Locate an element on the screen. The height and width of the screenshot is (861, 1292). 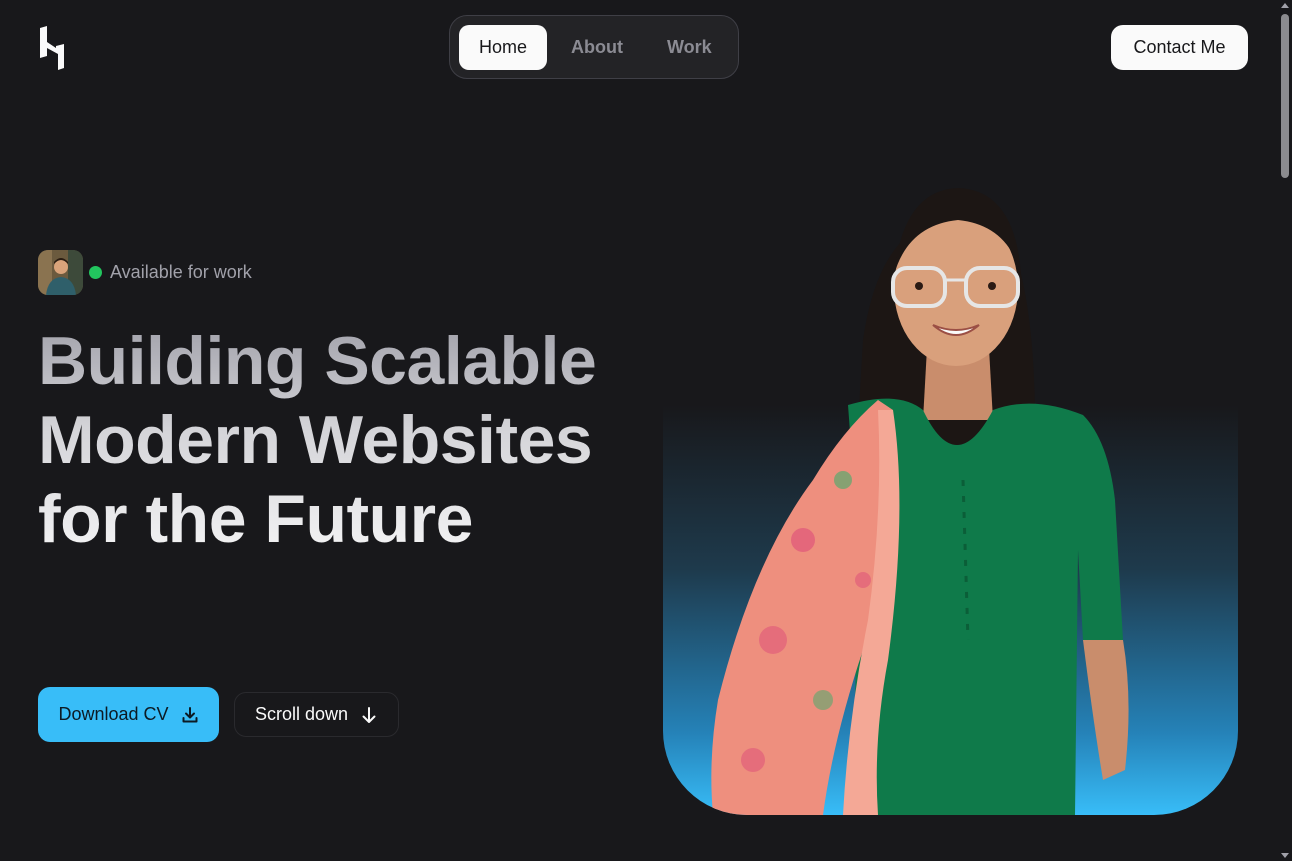
download-cv-label: Download CV is located at coordinates (113, 714).